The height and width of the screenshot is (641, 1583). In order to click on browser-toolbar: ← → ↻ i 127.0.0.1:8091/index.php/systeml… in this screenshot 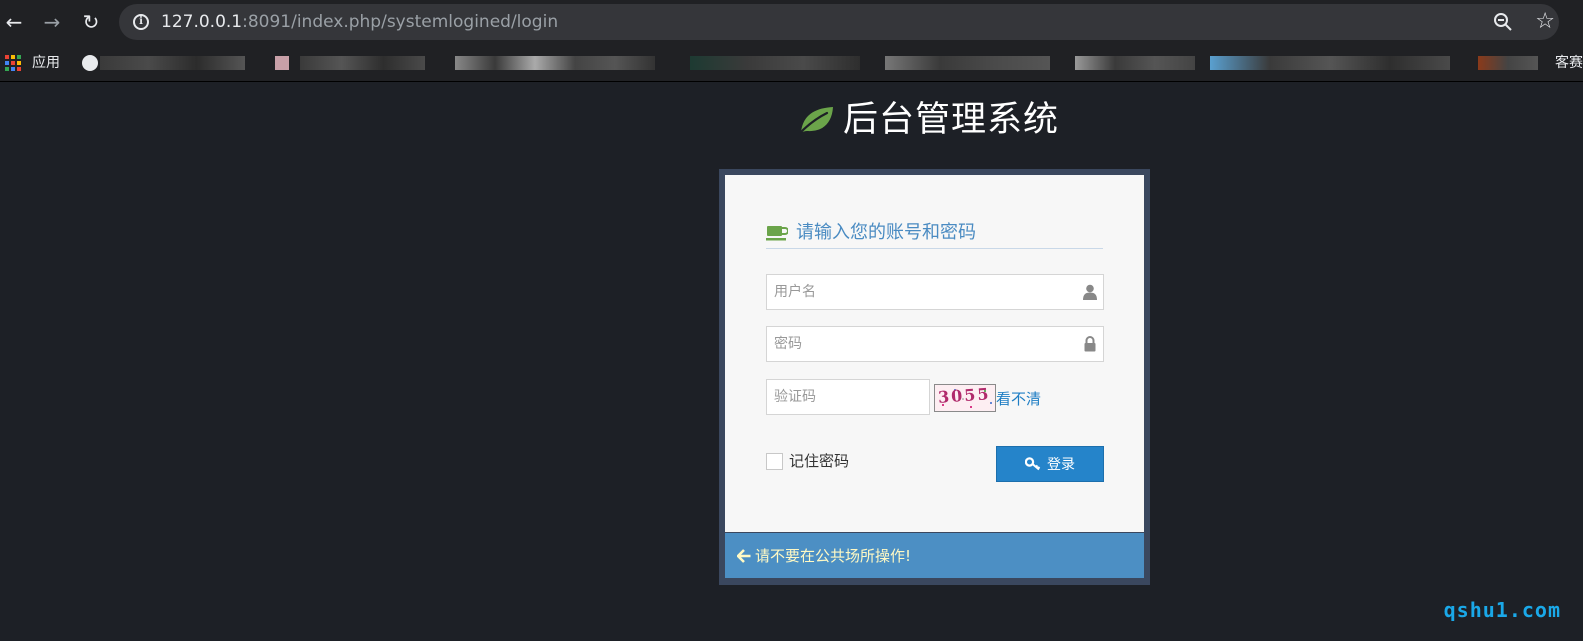, I will do `click(791, 22)`.